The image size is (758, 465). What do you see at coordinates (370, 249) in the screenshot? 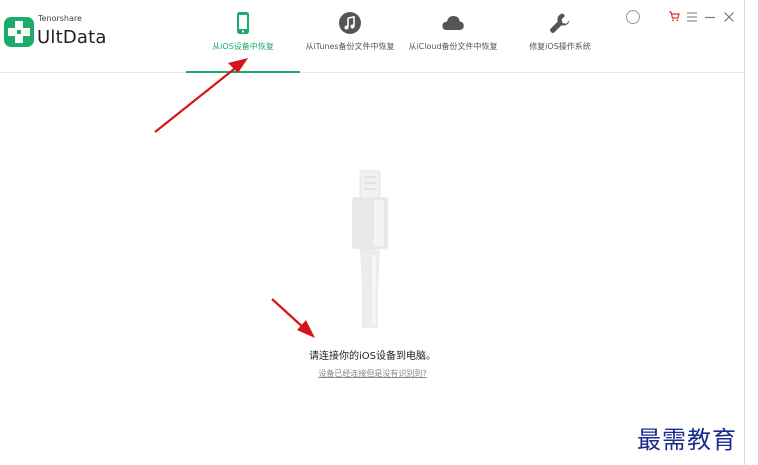
I see `lightning-cable-icon` at bounding box center [370, 249].